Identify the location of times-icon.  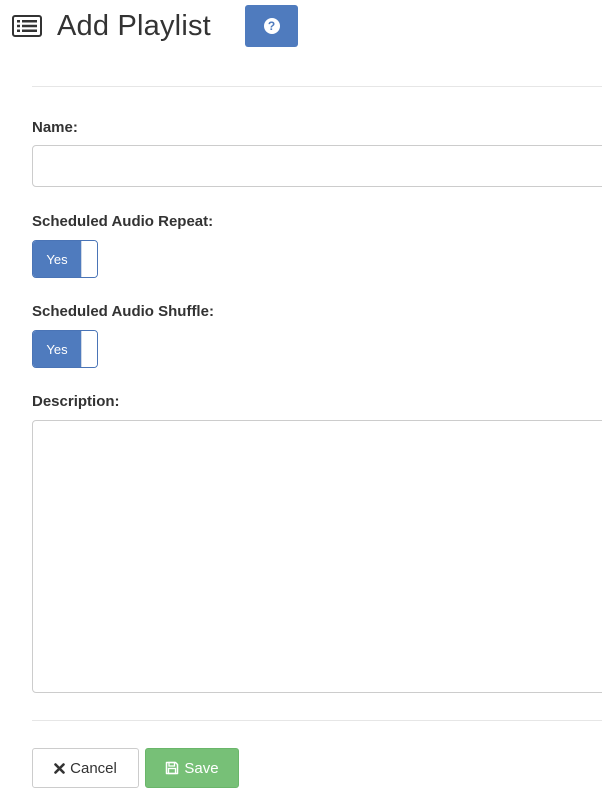
(59, 768).